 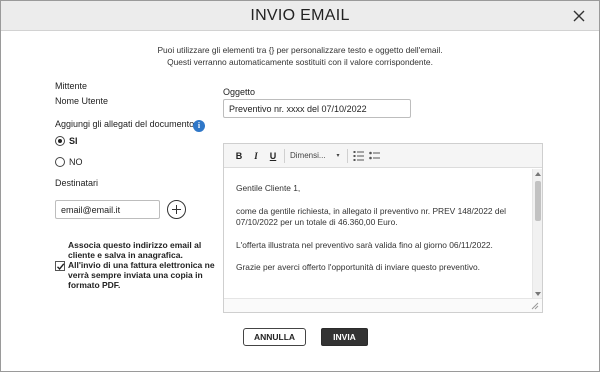 What do you see at coordinates (199, 126) in the screenshot?
I see `info-icon: i` at bounding box center [199, 126].